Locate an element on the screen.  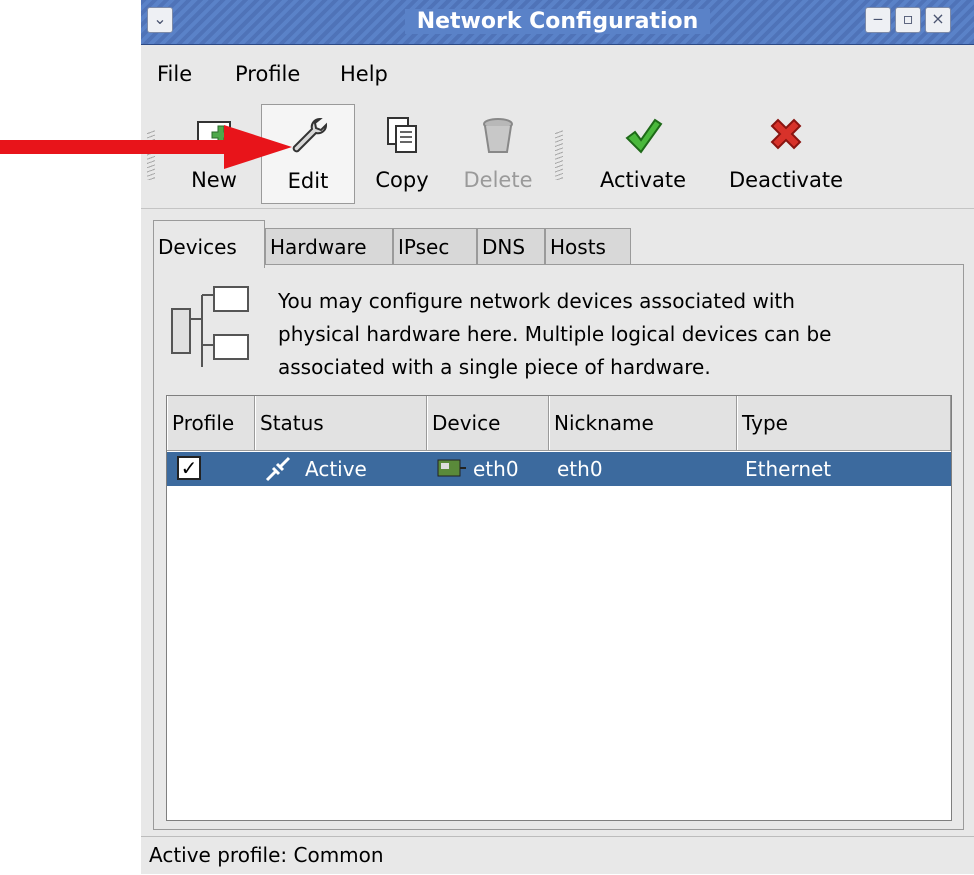
trash-icon is located at coordinates (498, 135).